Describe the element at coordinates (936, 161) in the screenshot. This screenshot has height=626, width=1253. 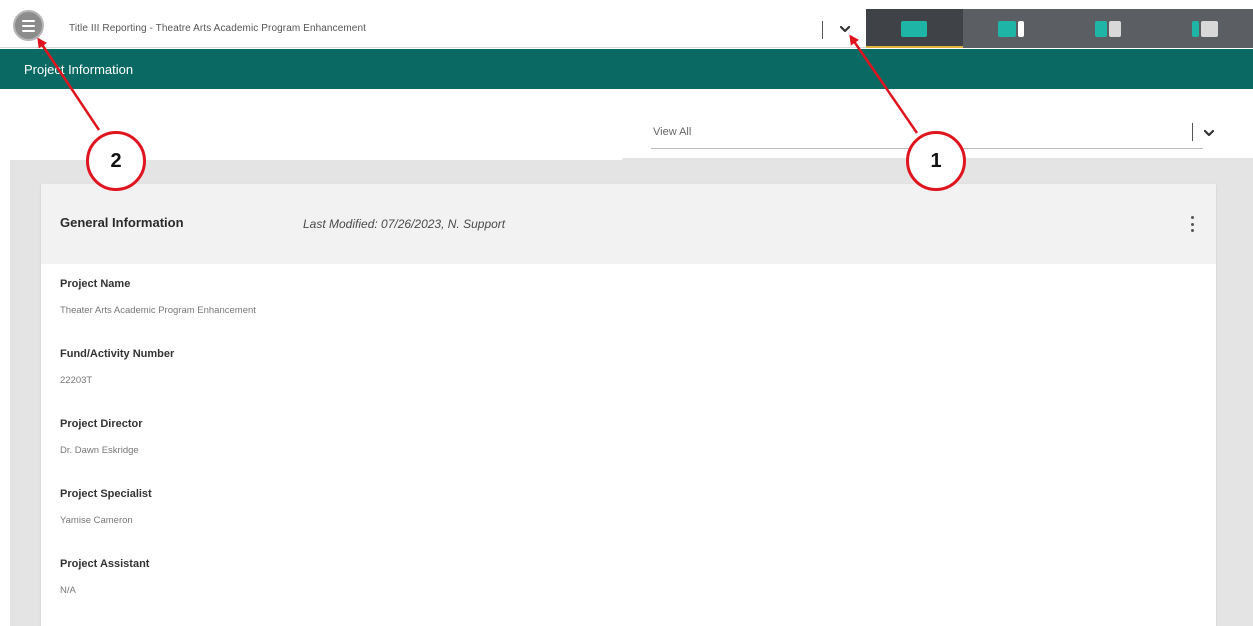
I see `annotation-callout-1: 1` at that location.